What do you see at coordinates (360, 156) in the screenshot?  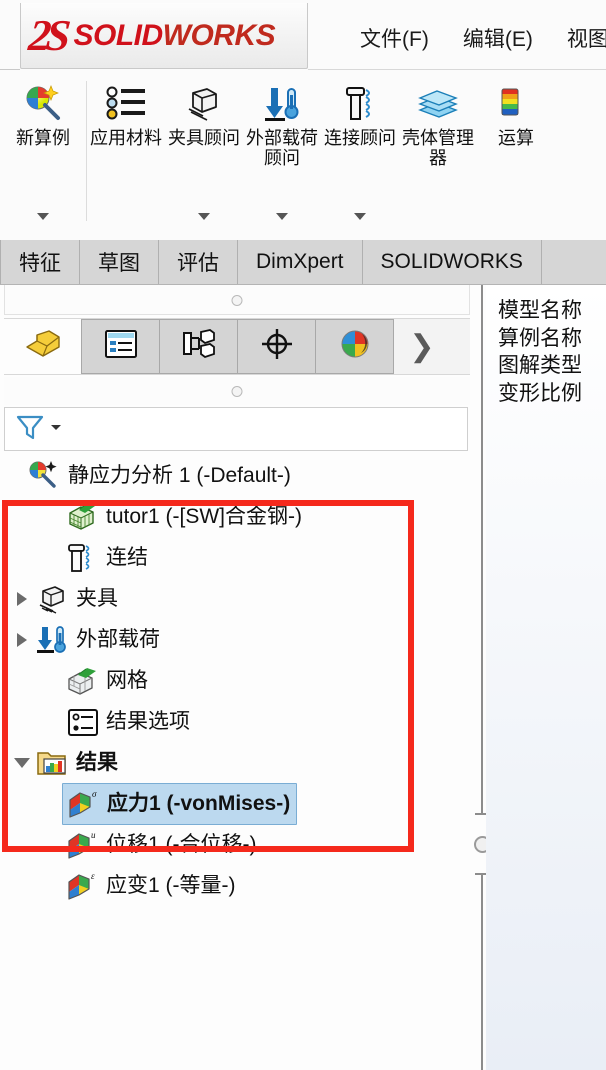 I see `ribbon-button-connections-advisor: 连接顾问` at bounding box center [360, 156].